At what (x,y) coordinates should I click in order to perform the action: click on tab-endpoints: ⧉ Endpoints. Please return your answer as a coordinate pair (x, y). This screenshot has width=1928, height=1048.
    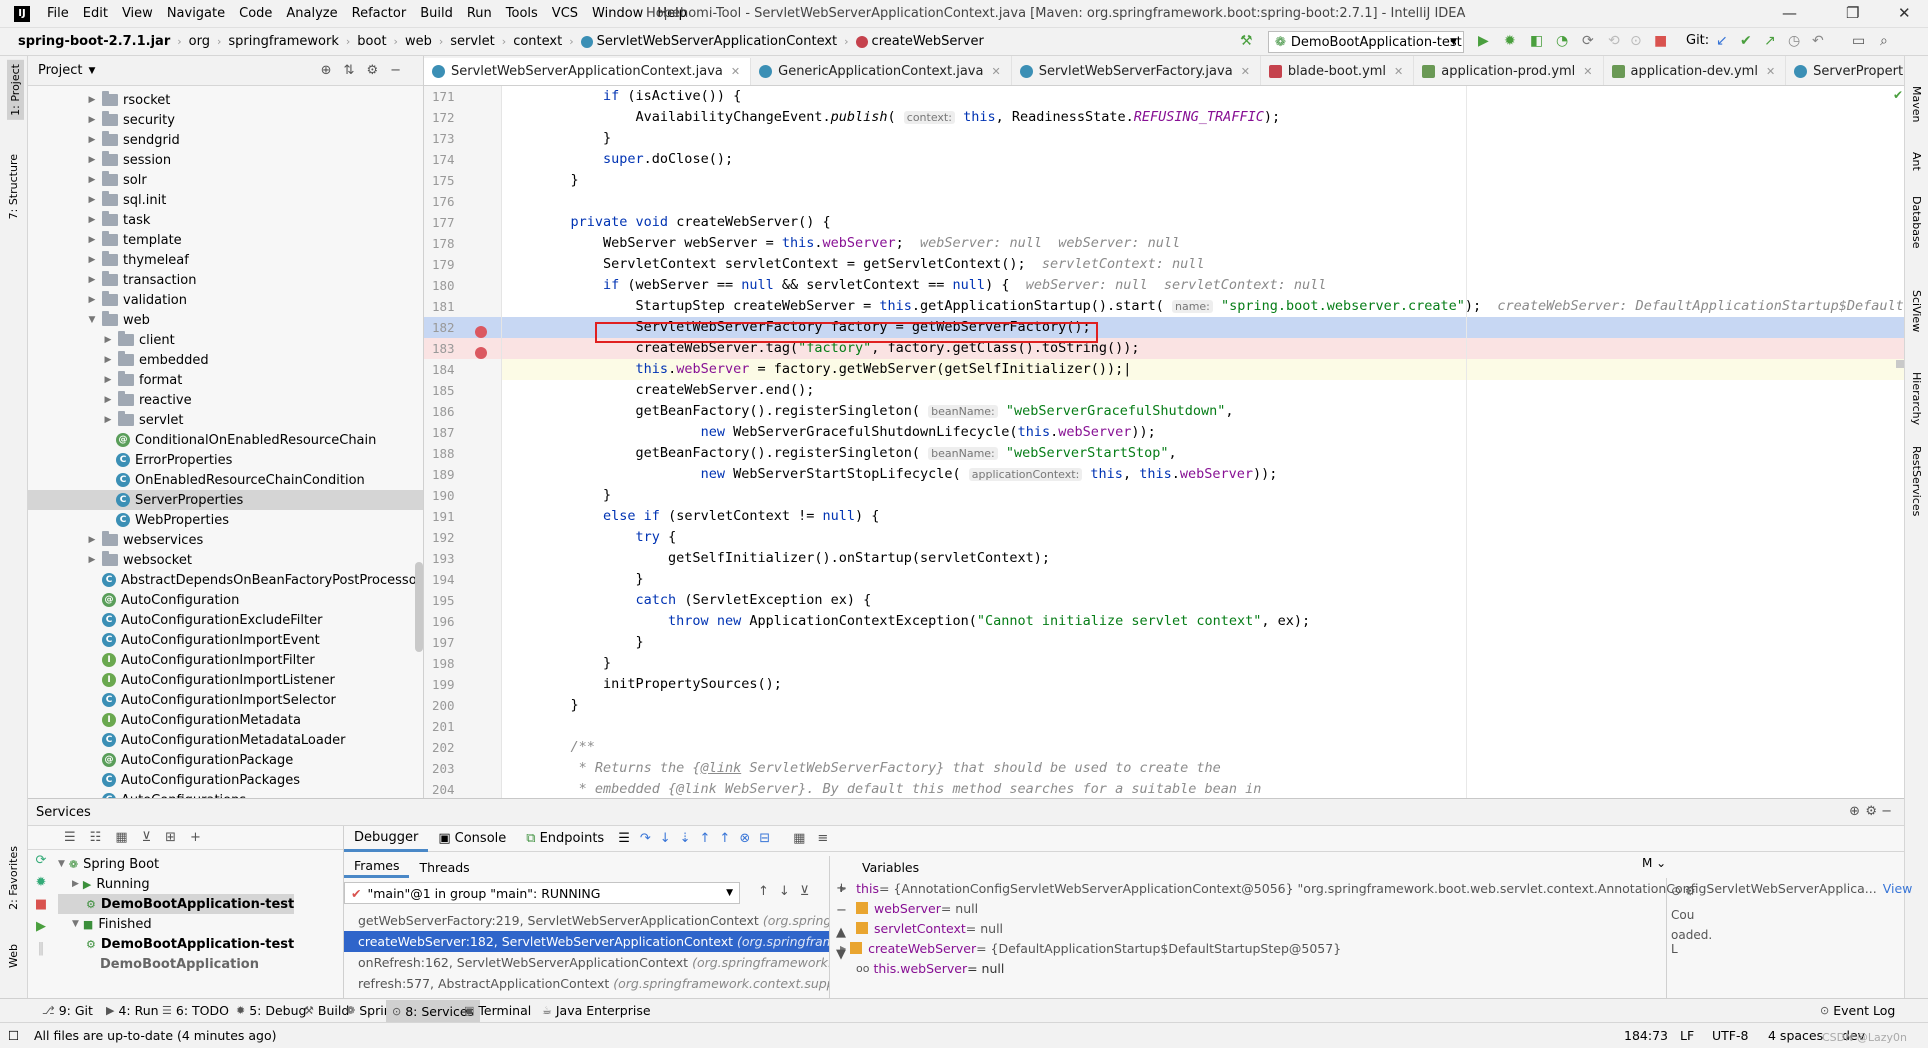
    Looking at the image, I should click on (565, 839).